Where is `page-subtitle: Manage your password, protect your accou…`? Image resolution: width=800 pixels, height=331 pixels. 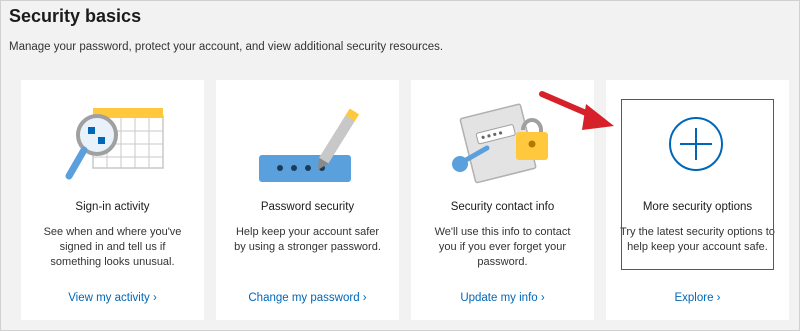
page-subtitle: Manage your password, protect your accou… is located at coordinates (226, 47).